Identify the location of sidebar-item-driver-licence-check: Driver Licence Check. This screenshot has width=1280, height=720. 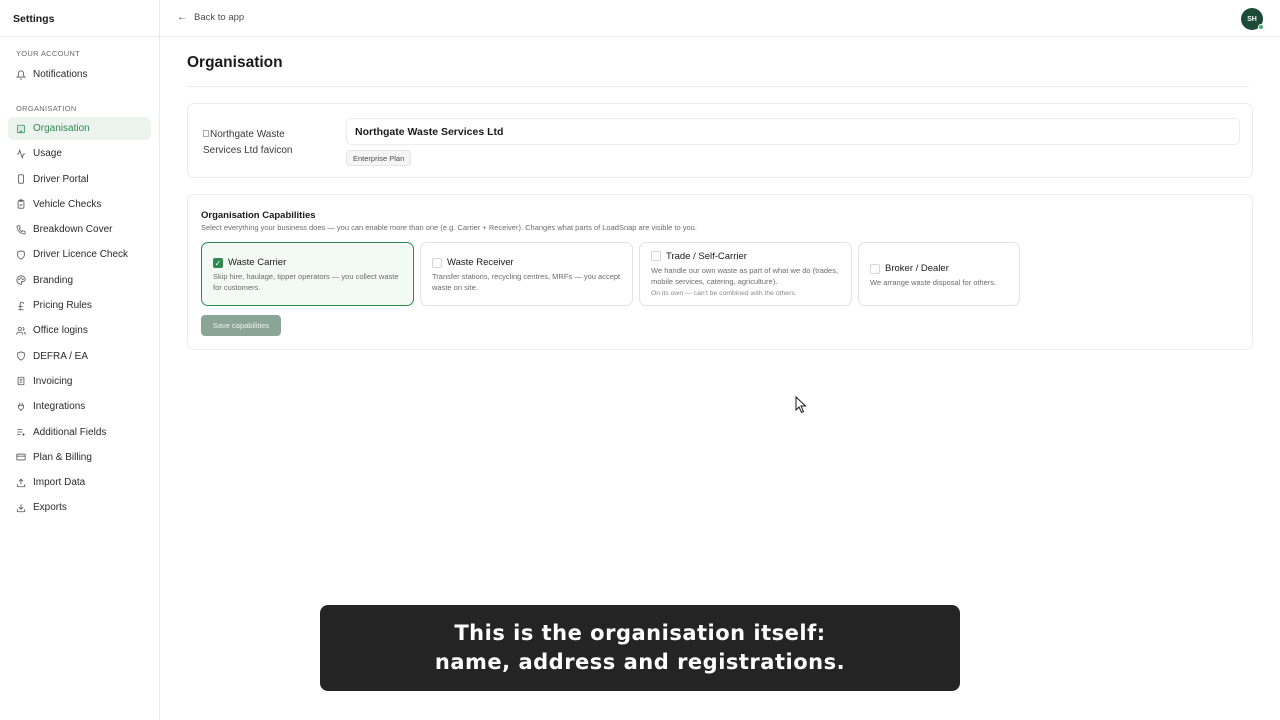
(79, 254).